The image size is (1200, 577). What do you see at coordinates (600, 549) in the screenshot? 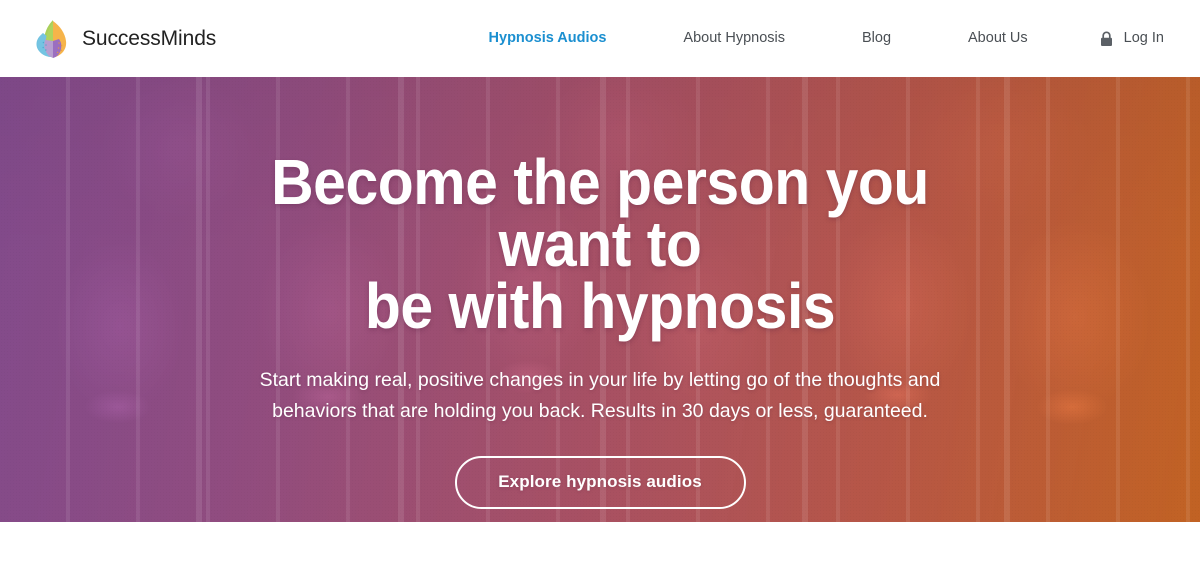
I see `below-fold-whitespace` at bounding box center [600, 549].